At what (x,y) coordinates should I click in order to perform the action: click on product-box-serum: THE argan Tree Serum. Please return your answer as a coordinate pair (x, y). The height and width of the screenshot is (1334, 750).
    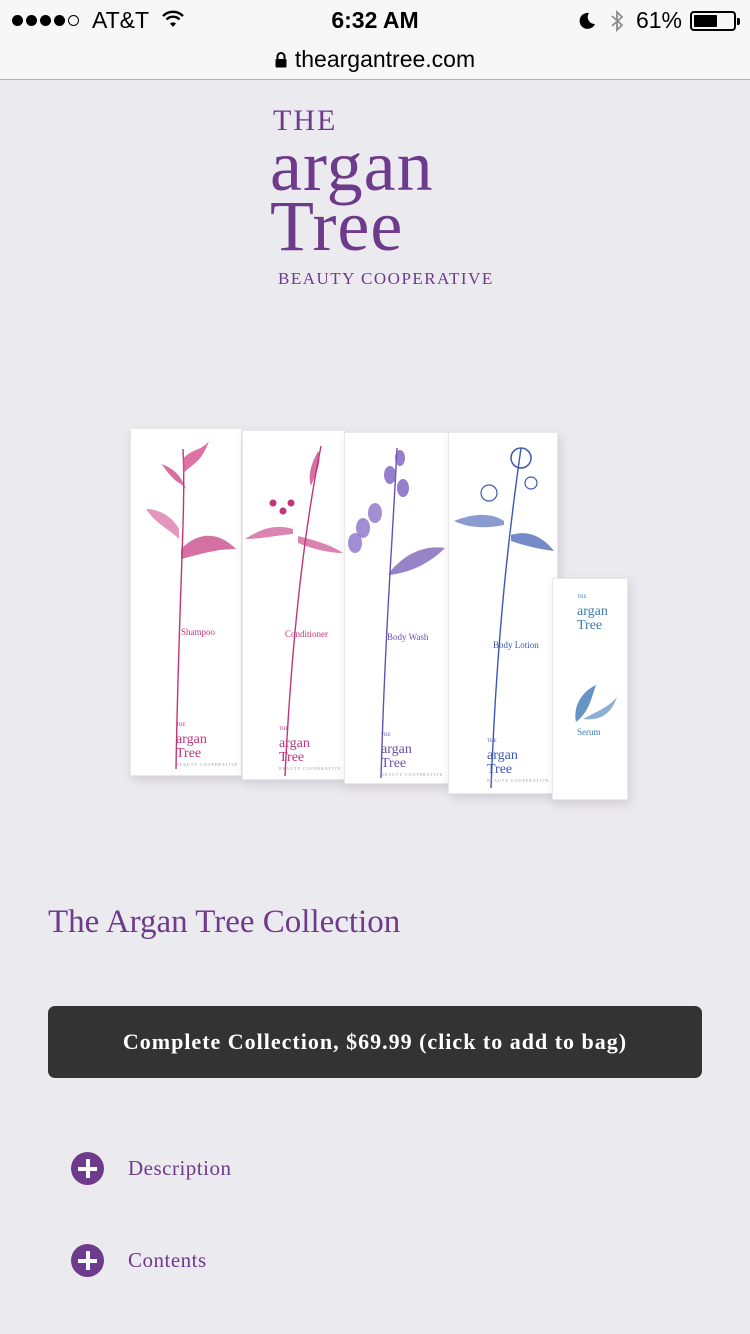
    Looking at the image, I should click on (590, 689).